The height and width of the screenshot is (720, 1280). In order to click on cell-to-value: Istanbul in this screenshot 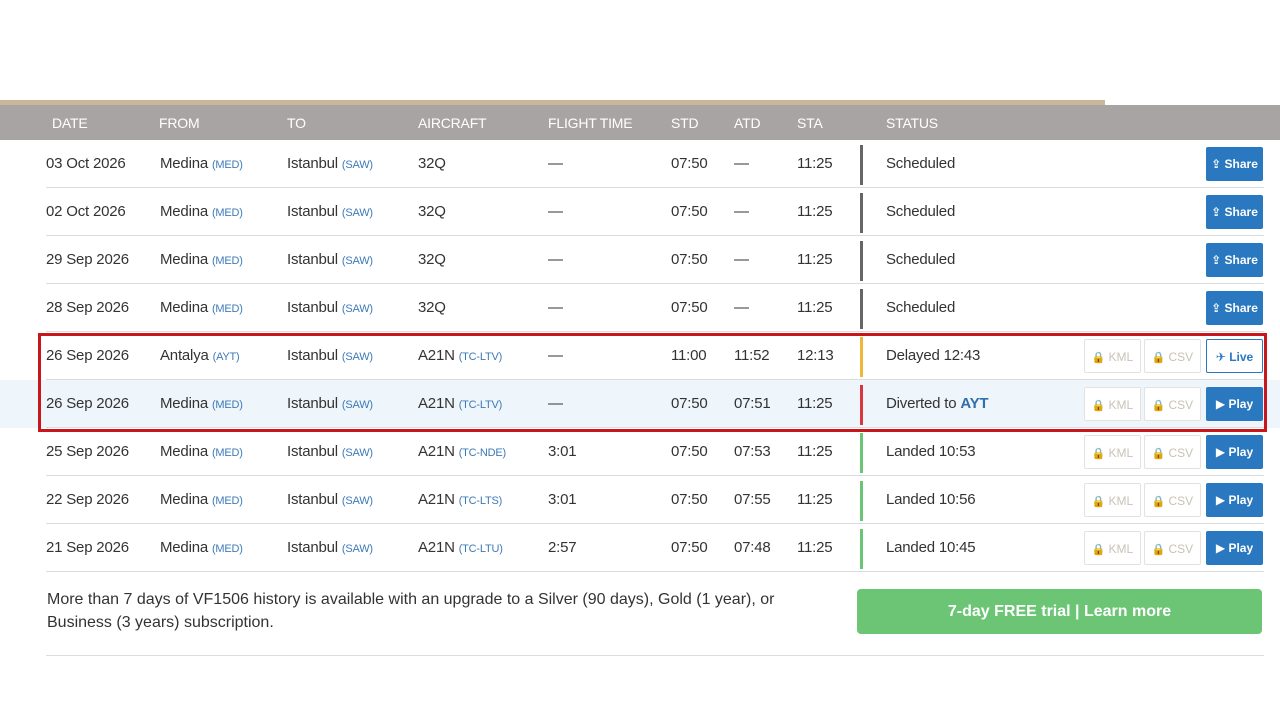, I will do `click(312, 451)`.